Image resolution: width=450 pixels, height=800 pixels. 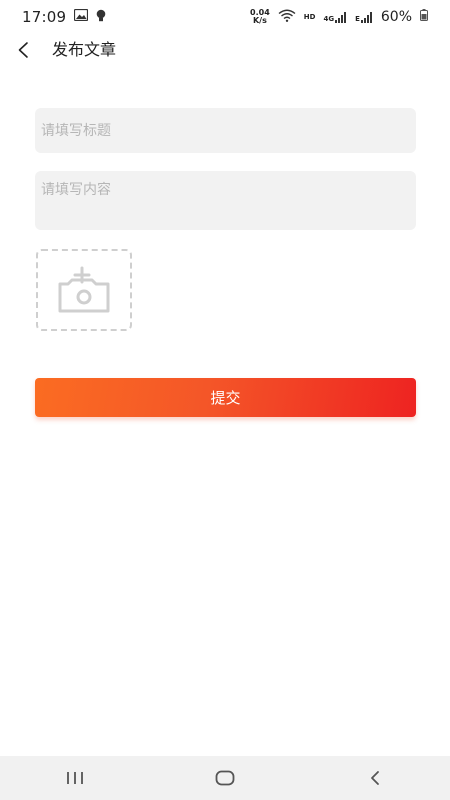 I want to click on recent-apps-icon, so click(x=75, y=778).